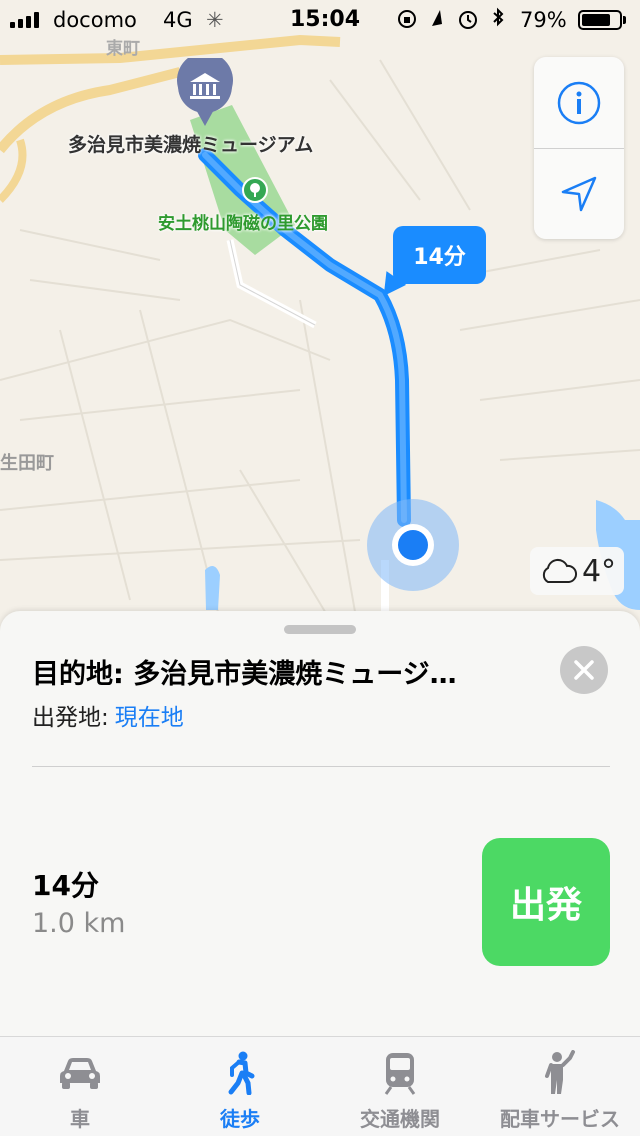 The width and height of the screenshot is (640, 1136). What do you see at coordinates (560, 1072) in the screenshot?
I see `person-hail-icon` at bounding box center [560, 1072].